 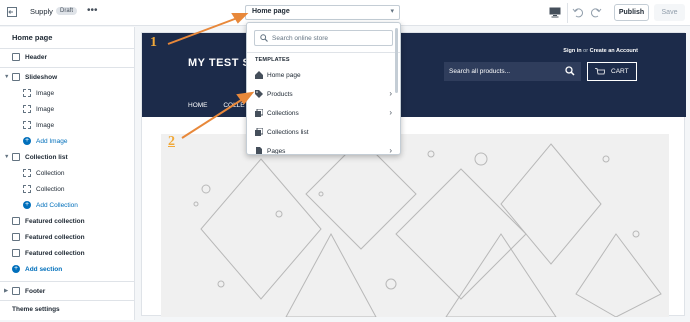 I want to click on add-collection-button: + Add Collection, so click(x=67, y=206).